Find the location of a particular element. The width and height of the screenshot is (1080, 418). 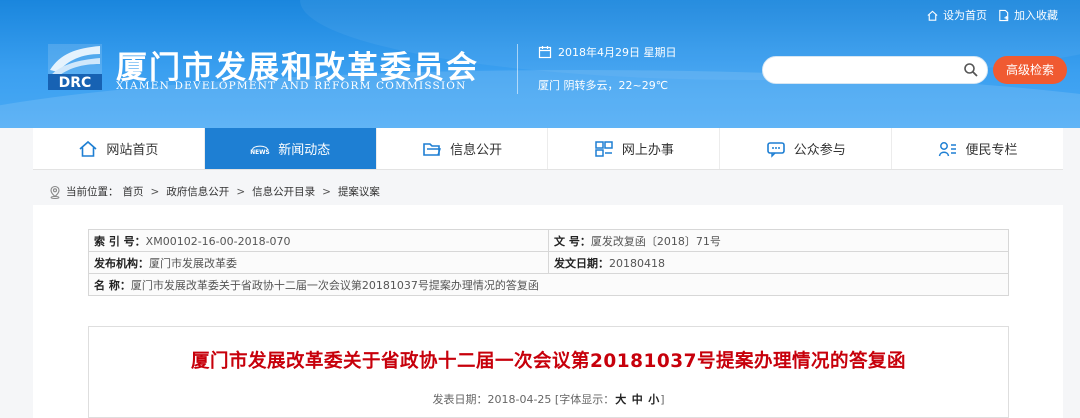

font-size-prefix: [字体显示： is located at coordinates (584, 399).